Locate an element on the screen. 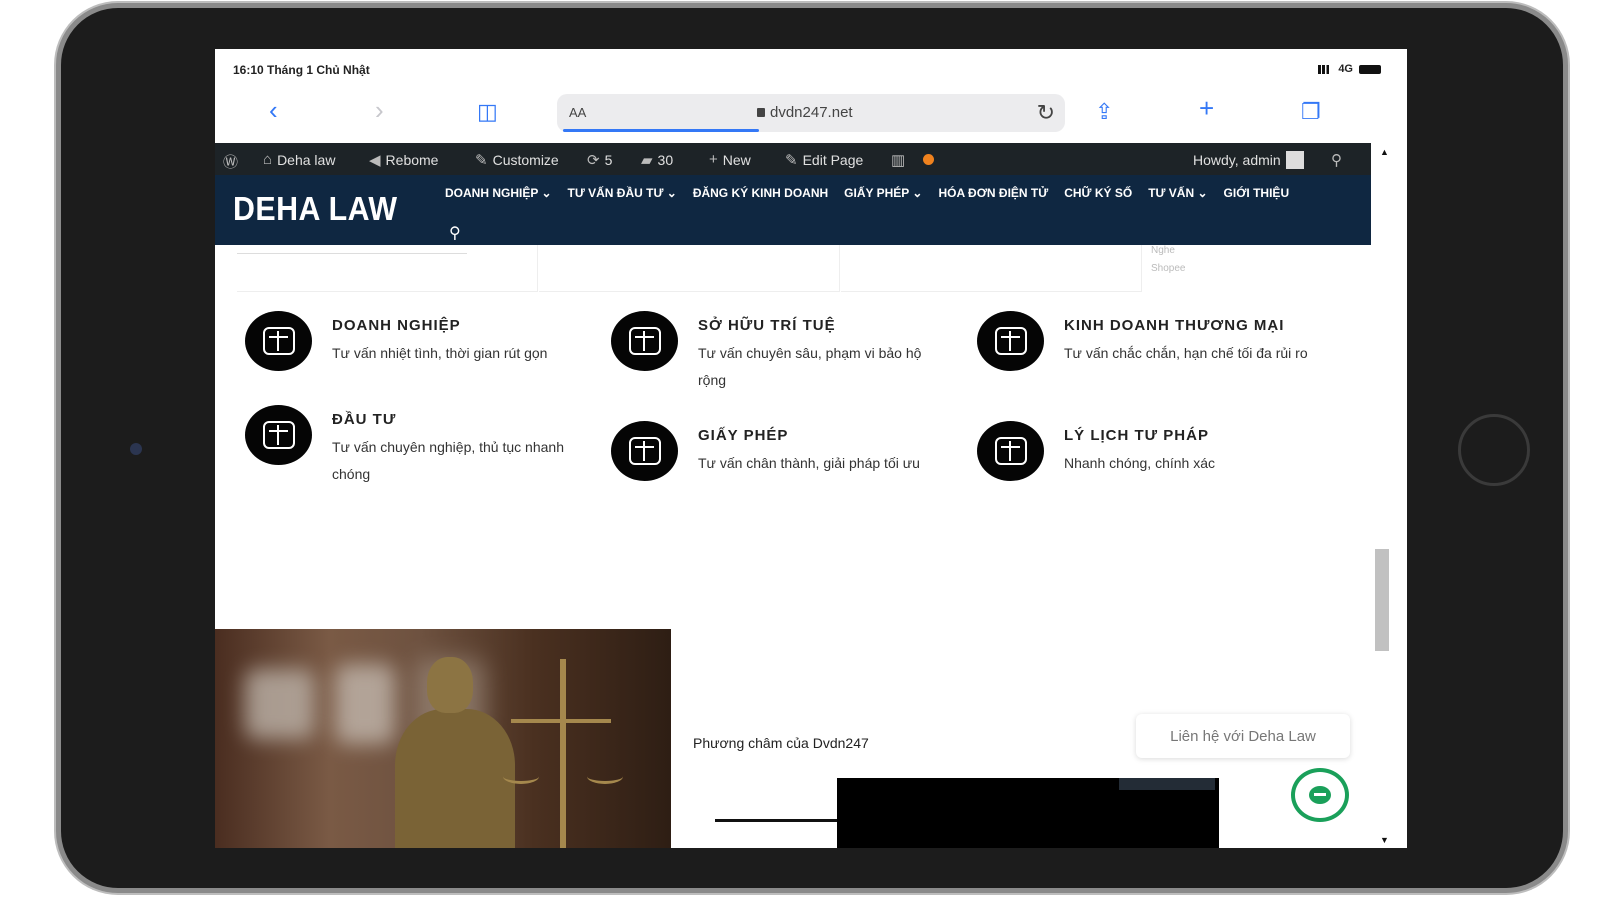 The height and width of the screenshot is (900, 1600). plugin-icon: ▥ is located at coordinates (898, 160).